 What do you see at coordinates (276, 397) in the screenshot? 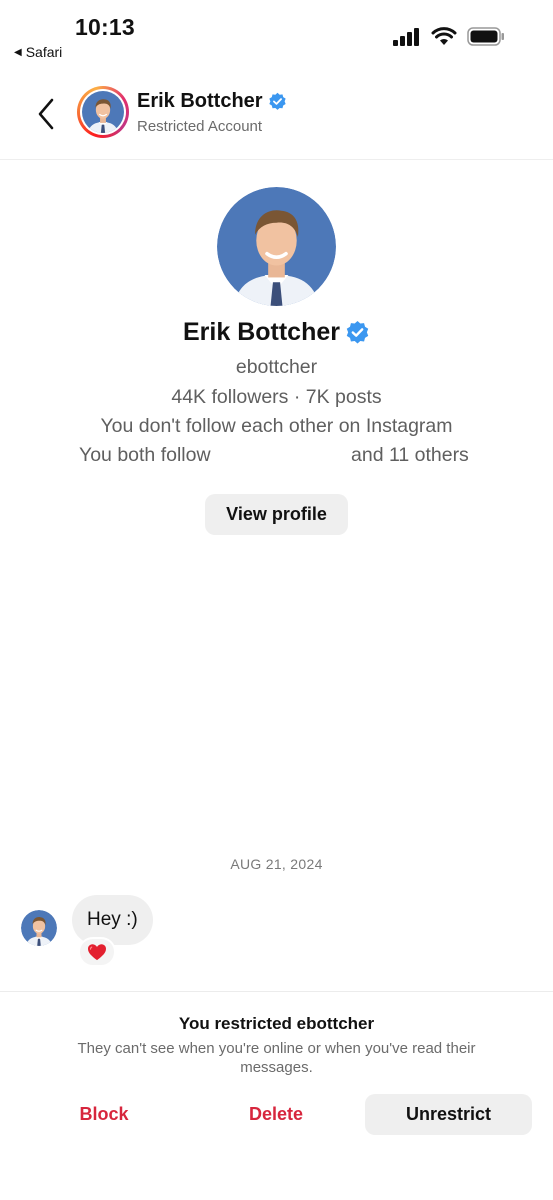
I see `profile-stats: 44K followers · 7K posts` at bounding box center [276, 397].